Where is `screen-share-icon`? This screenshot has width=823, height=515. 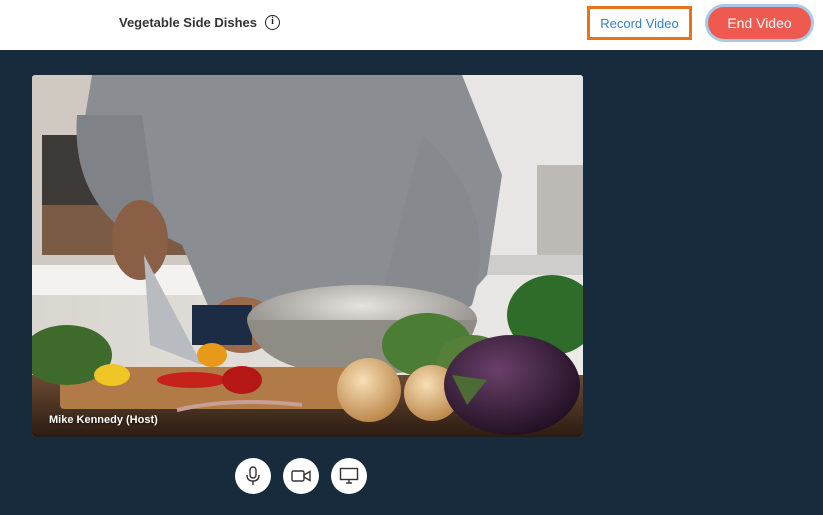
screen-share-icon is located at coordinates (349, 475).